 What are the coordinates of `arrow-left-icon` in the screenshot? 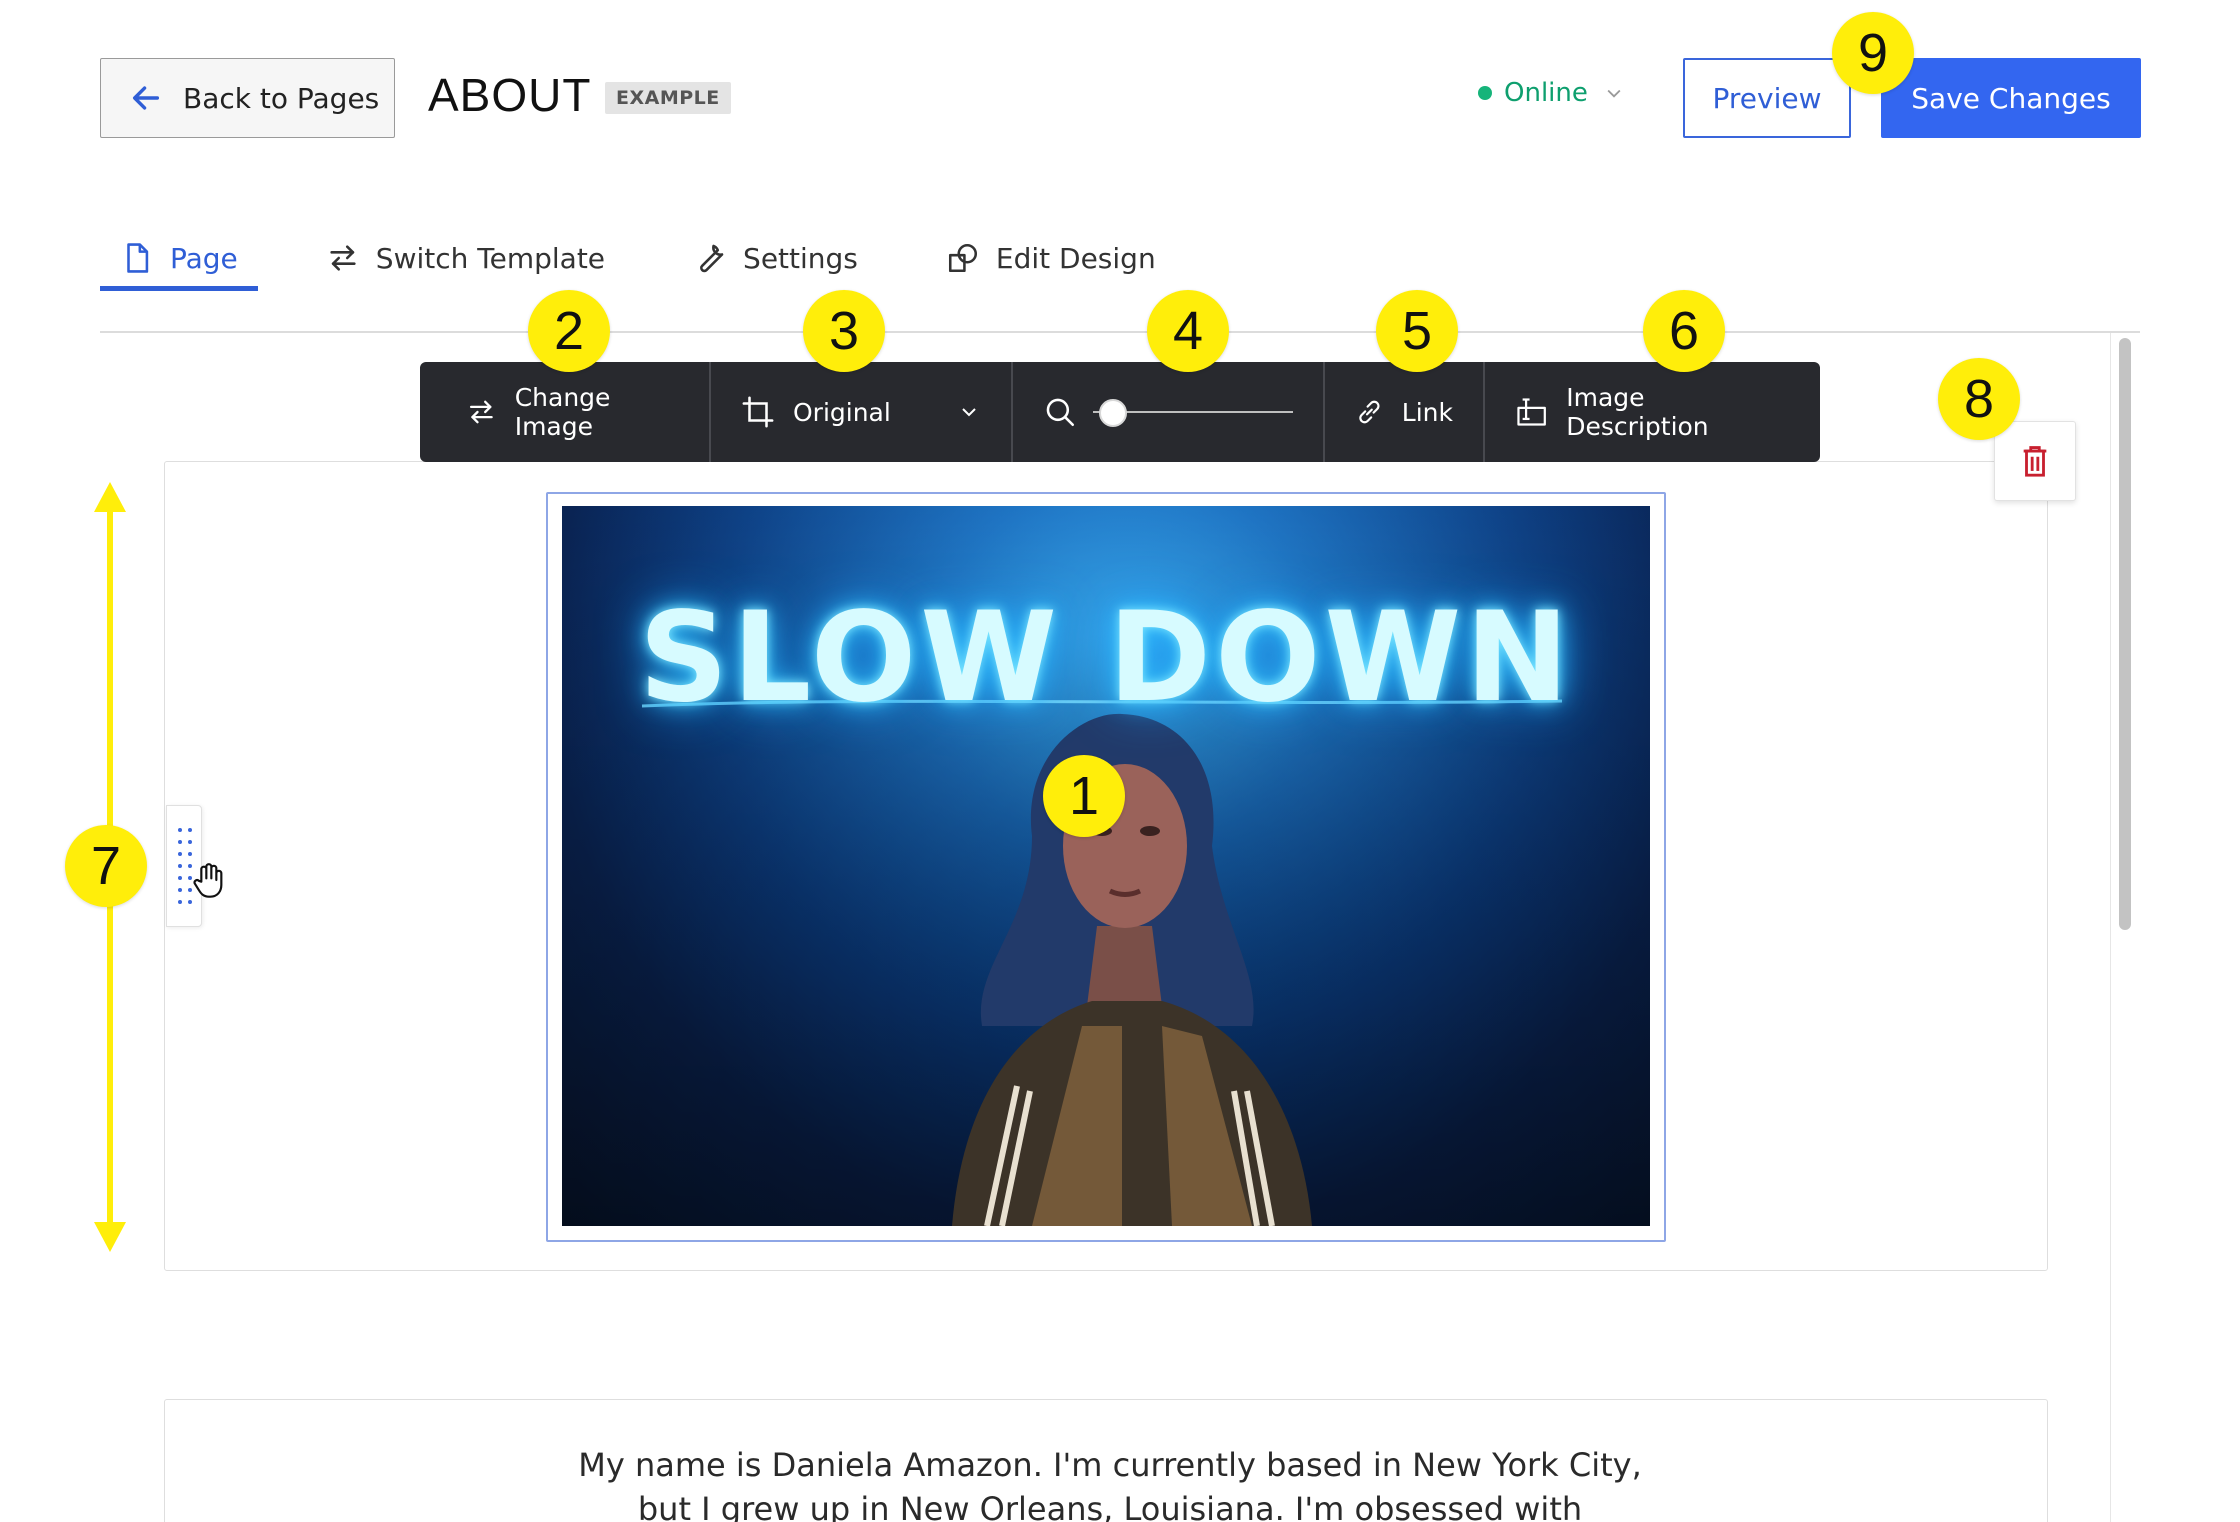 It's located at (146, 98).